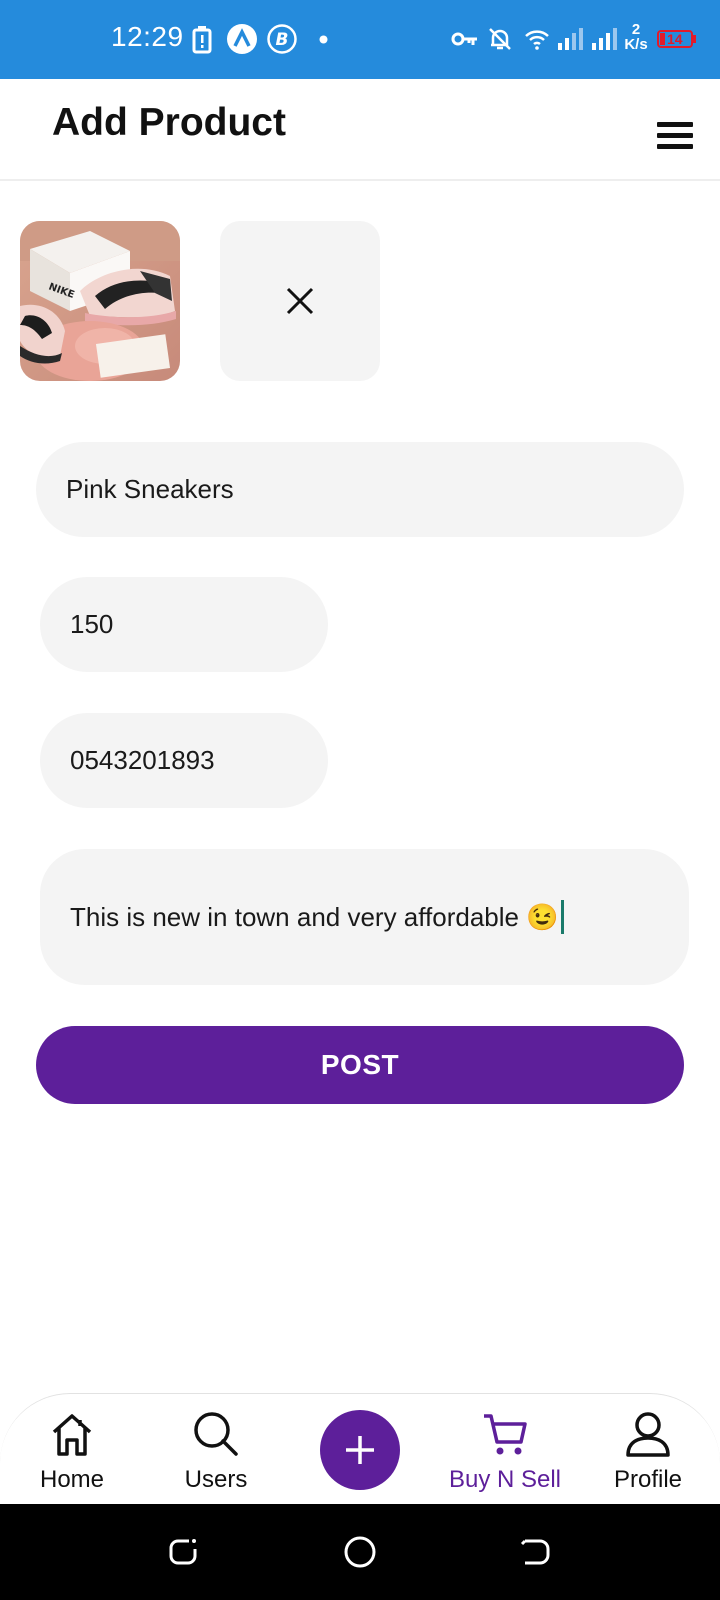 The height and width of the screenshot is (1600, 720). What do you see at coordinates (360, 130) in the screenshot?
I see `app-header: Add Product` at bounding box center [360, 130].